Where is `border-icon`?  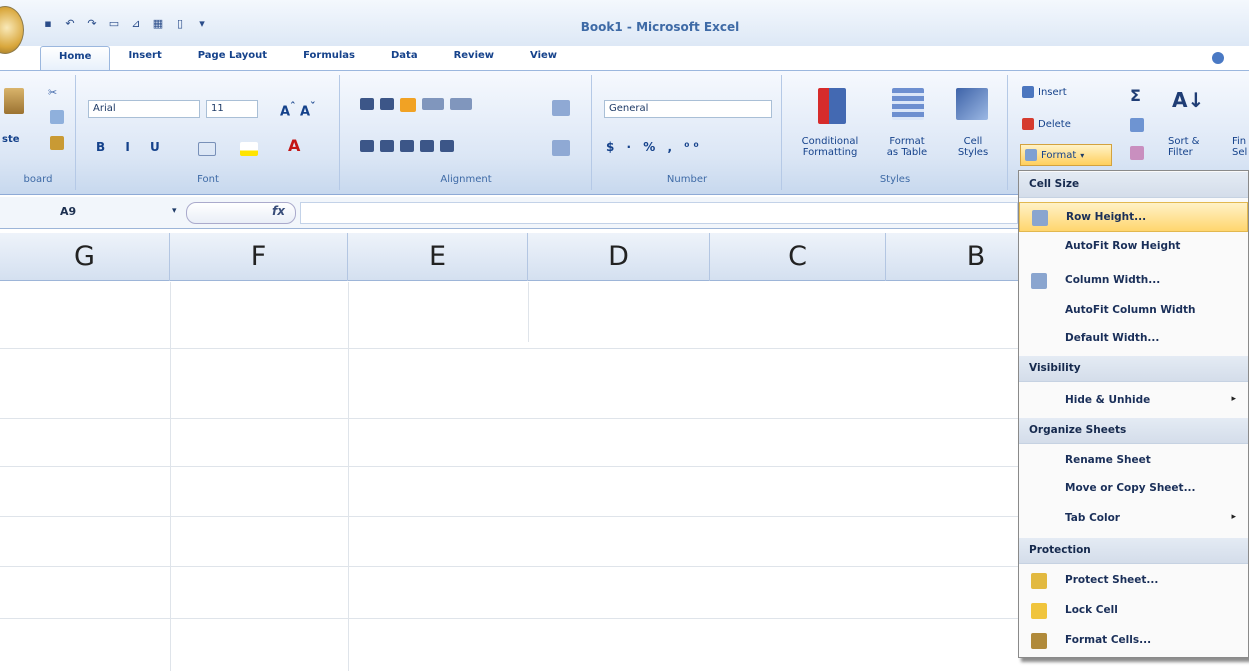
border-icon is located at coordinates (207, 149).